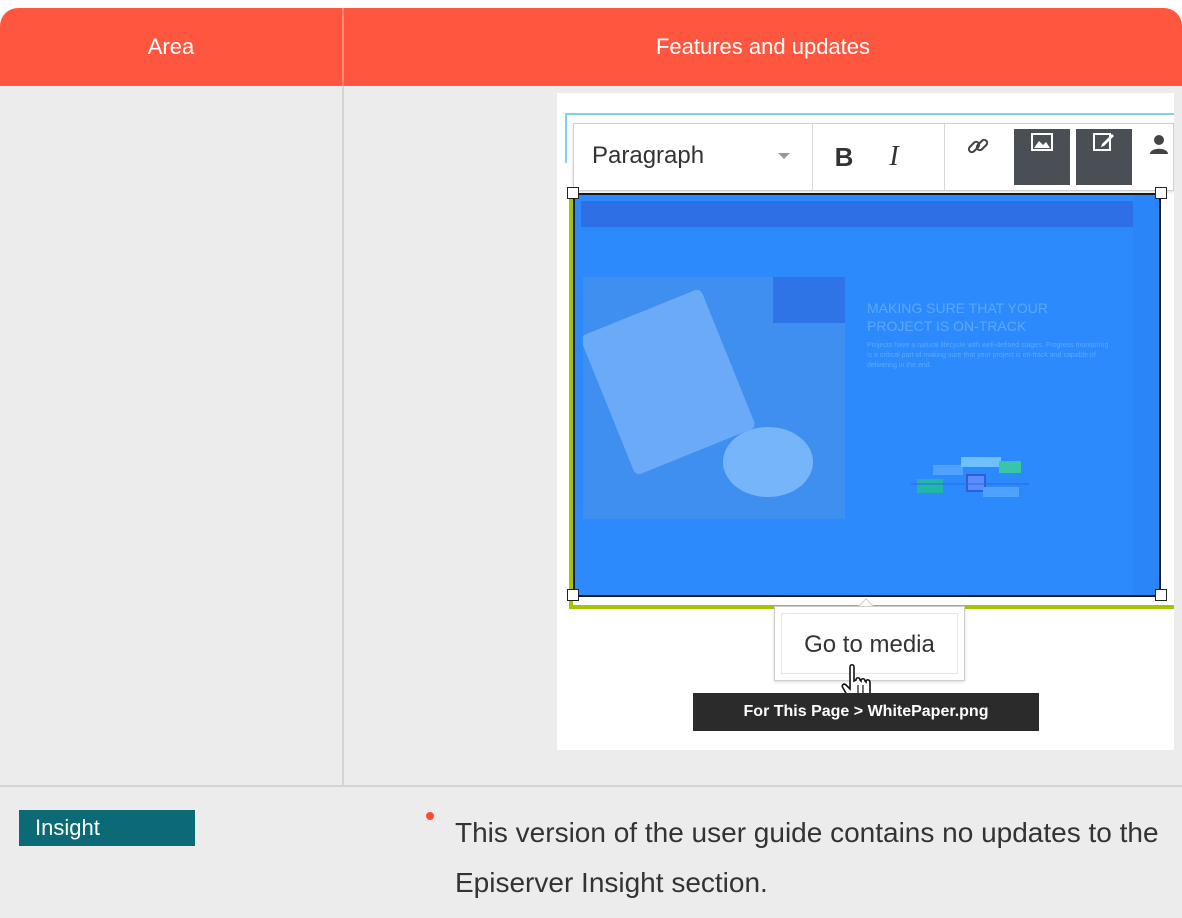 The image size is (1182, 918). I want to click on image-photo, so click(714, 398).